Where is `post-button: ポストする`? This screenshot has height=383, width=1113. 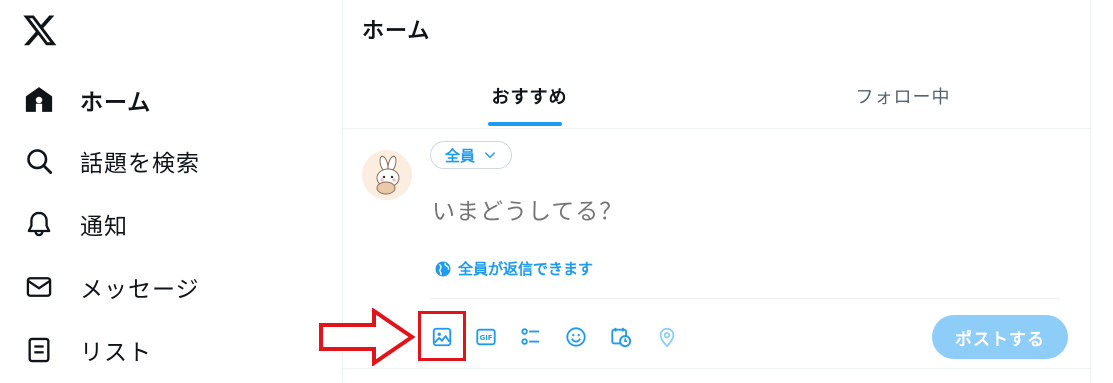 post-button: ポストする is located at coordinates (1000, 337).